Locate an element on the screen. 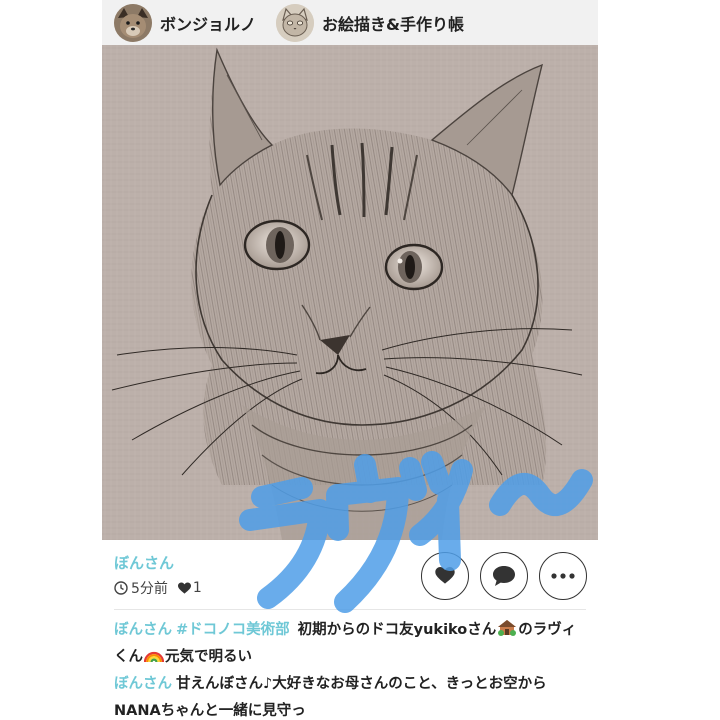  hashtag-link: #ドコノコ美術部 is located at coordinates (233, 630).